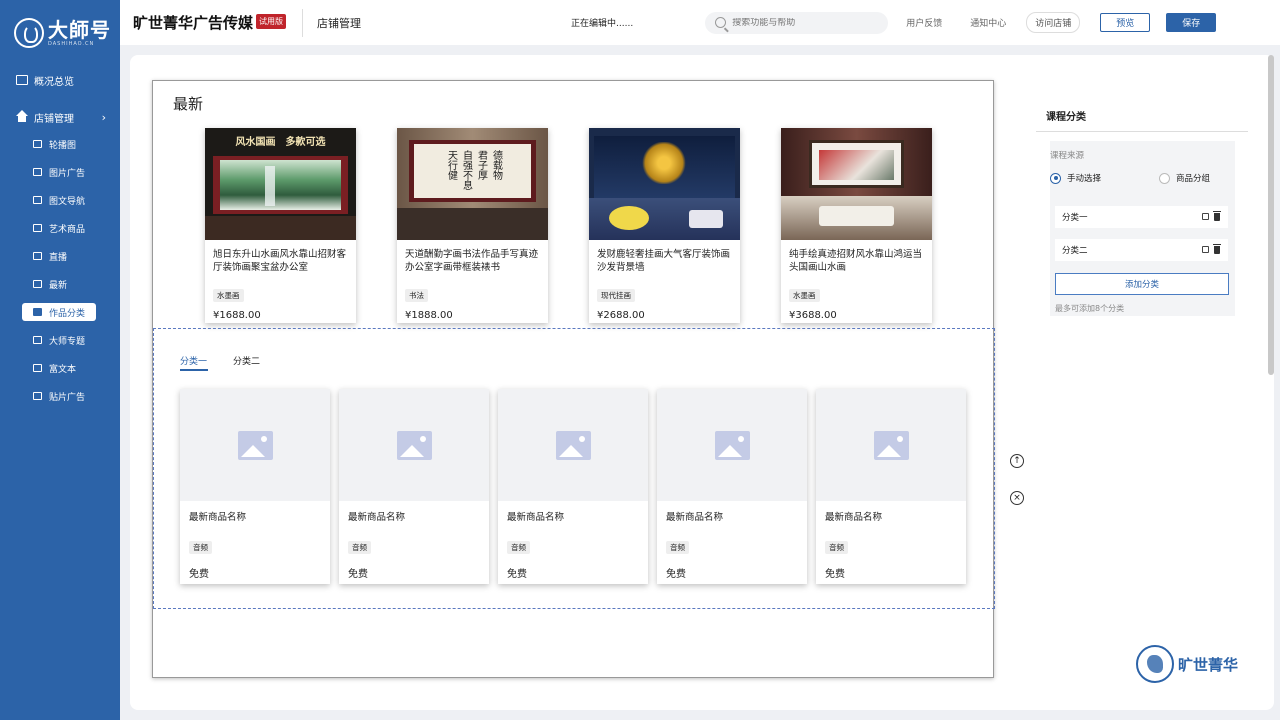 The height and width of the screenshot is (720, 1280). What do you see at coordinates (71, 43) in the screenshot?
I see `logo-subtitle: DASHIHAO.CN` at bounding box center [71, 43].